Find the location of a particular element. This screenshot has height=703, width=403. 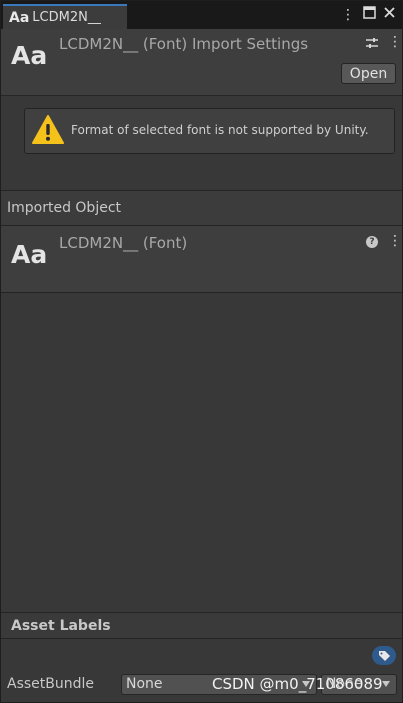

asset-bundle-value: None is located at coordinates (144, 684).